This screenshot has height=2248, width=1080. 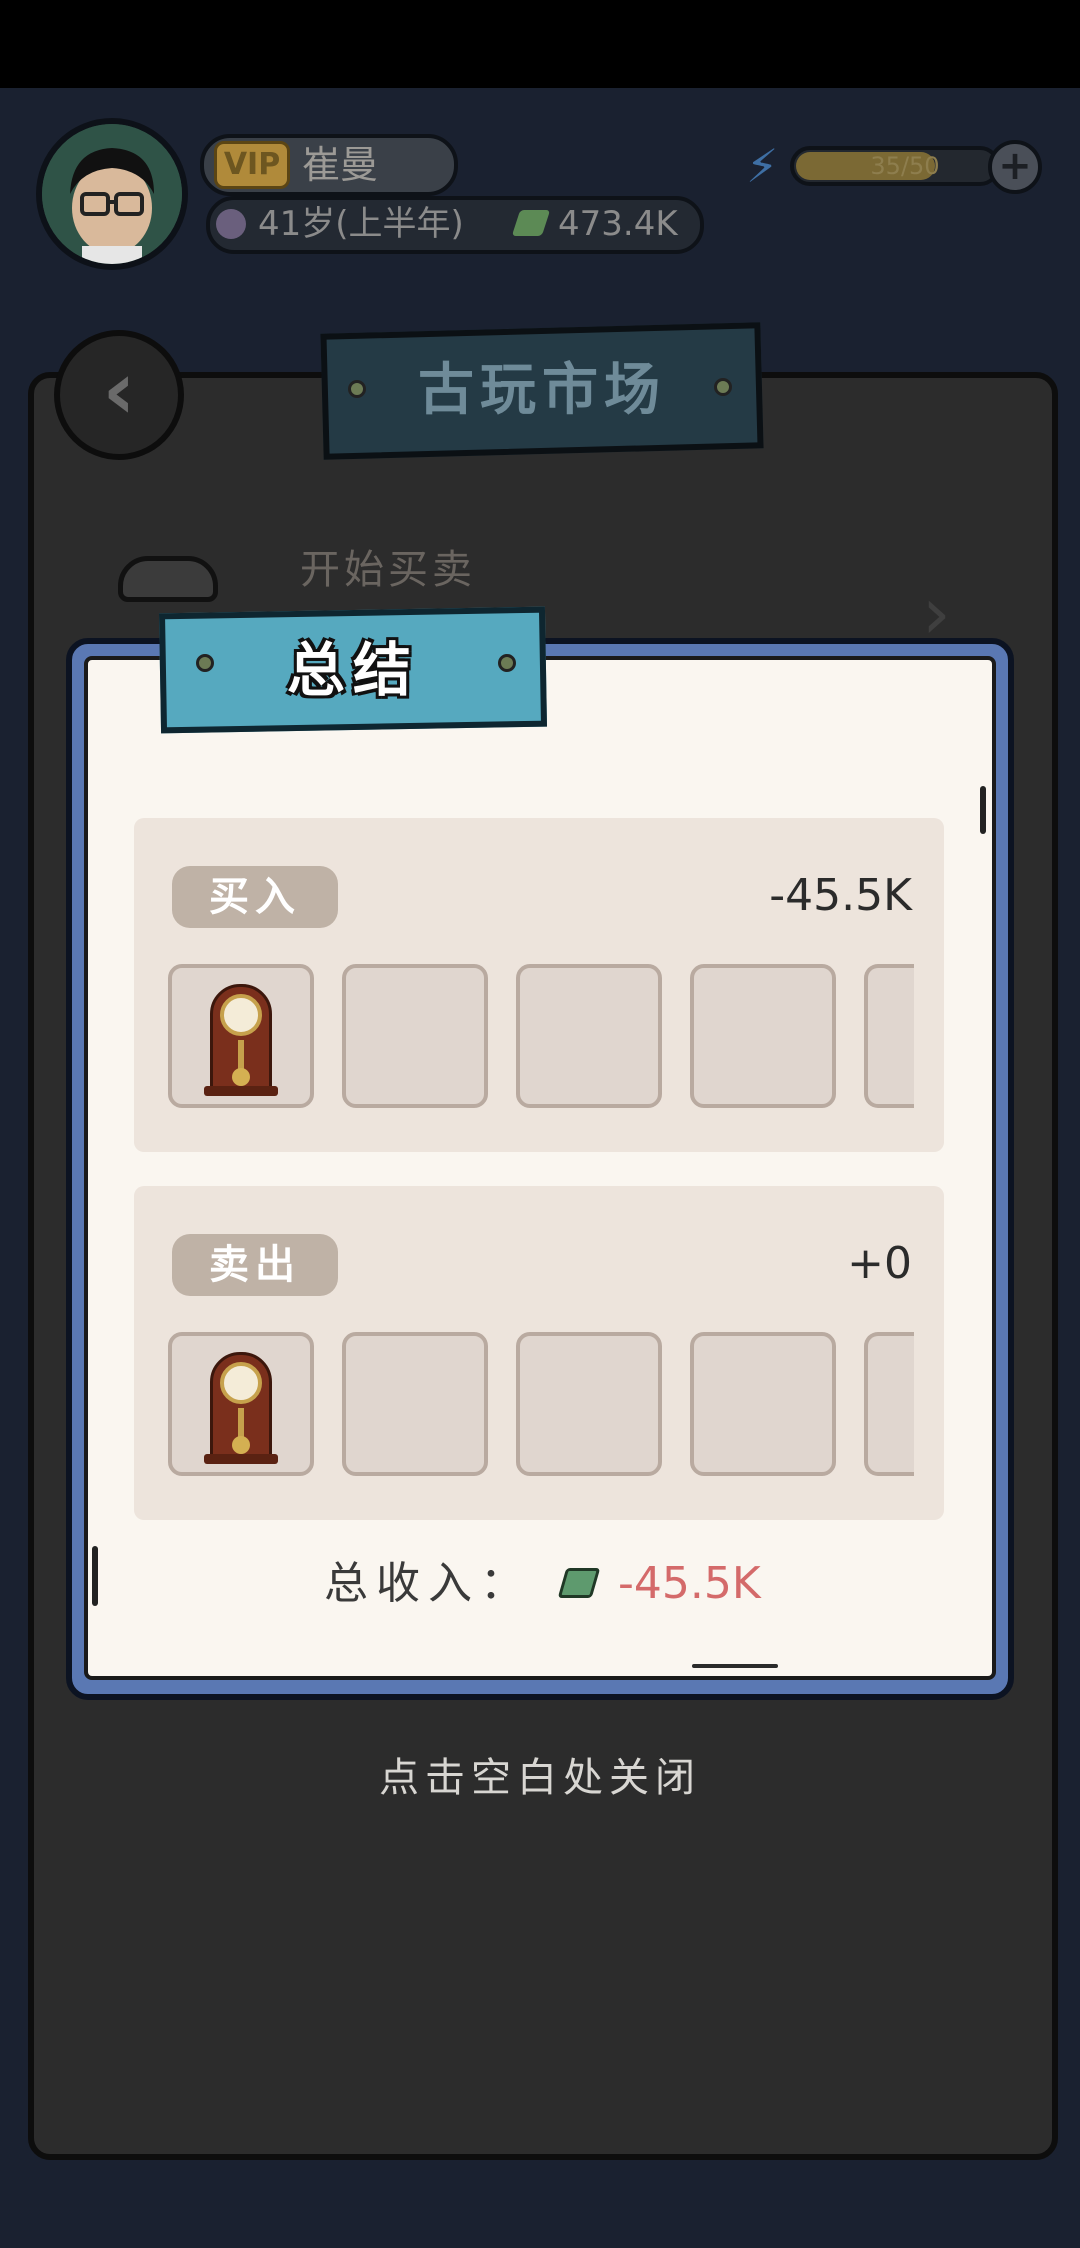 What do you see at coordinates (95, 1576) in the screenshot?
I see `scroll-indicator` at bounding box center [95, 1576].